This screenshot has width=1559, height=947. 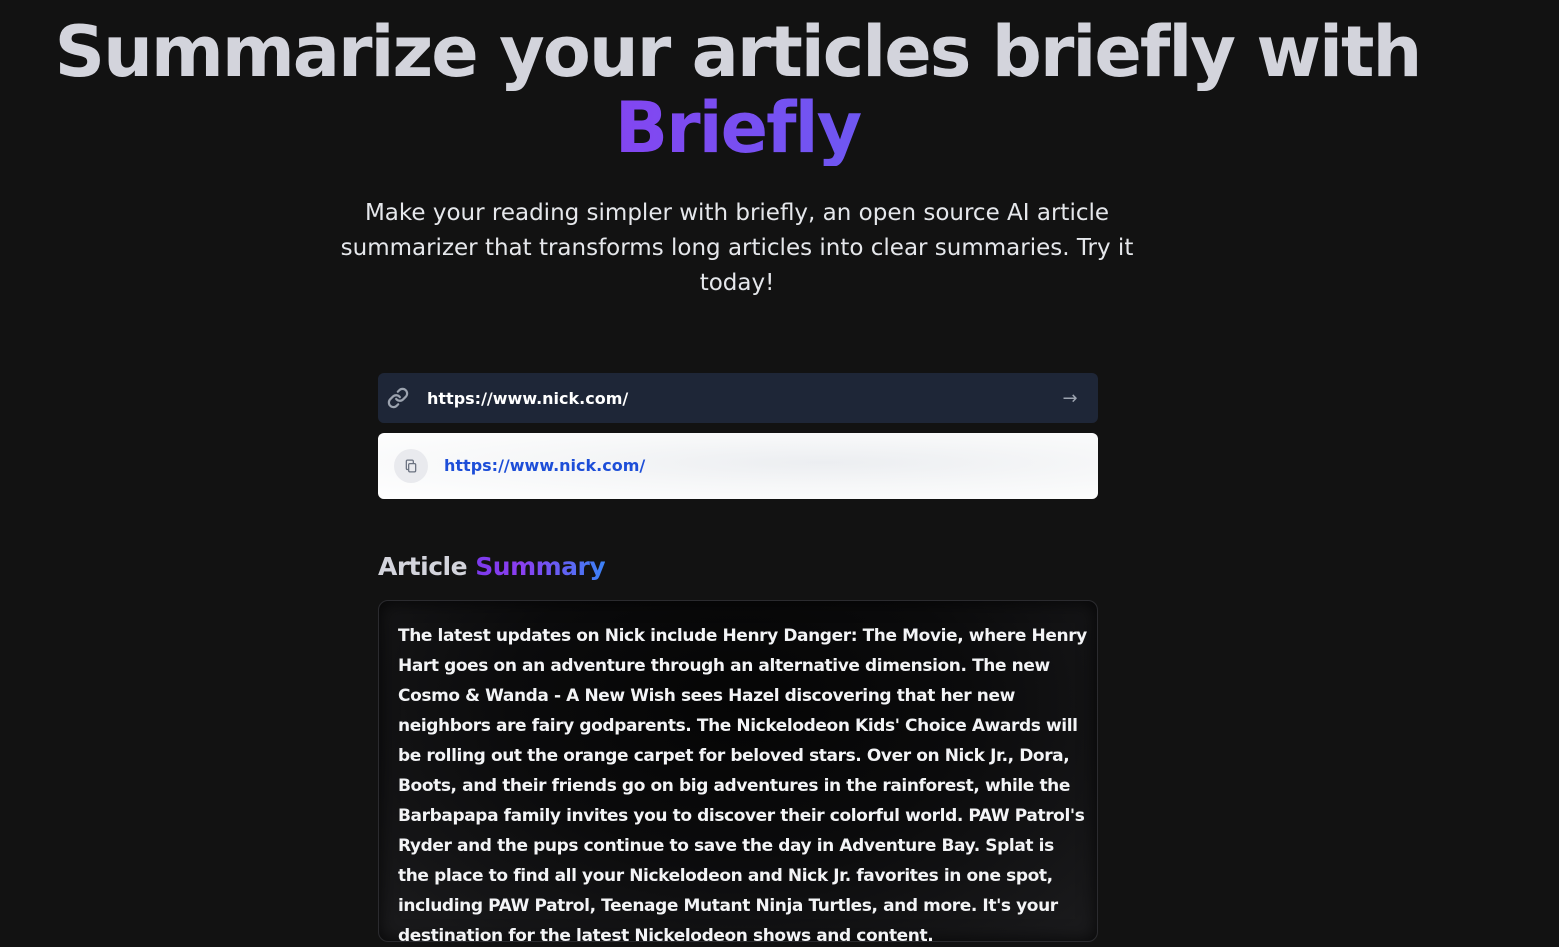 What do you see at coordinates (423, 566) in the screenshot?
I see `section-heading-plain: Article` at bounding box center [423, 566].